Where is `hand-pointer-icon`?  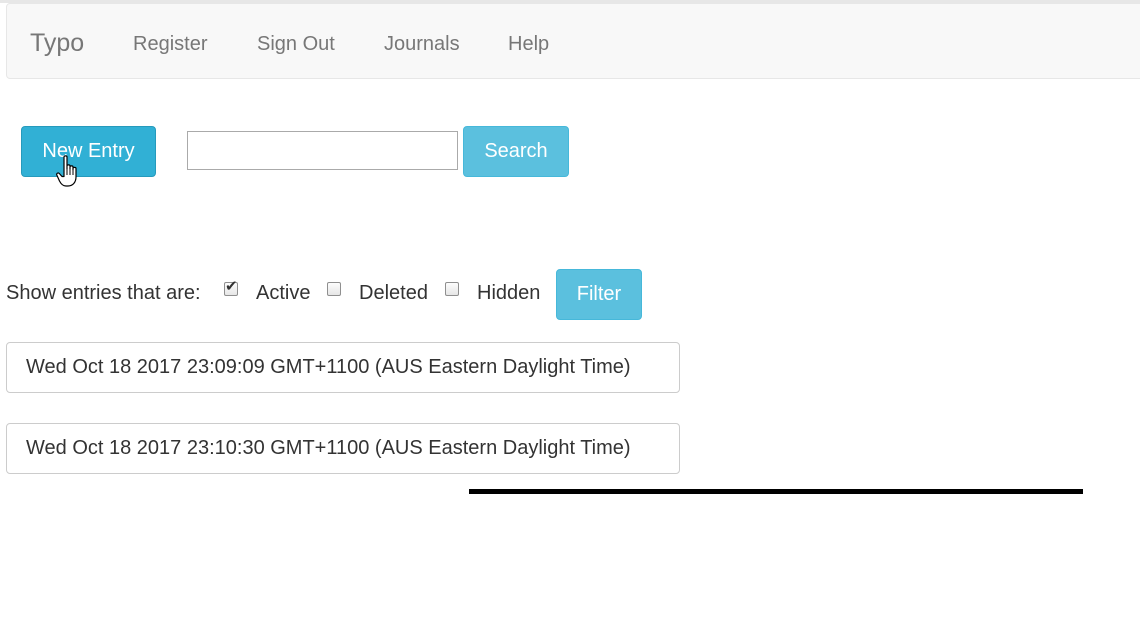
hand-pointer-icon is located at coordinates (66, 171).